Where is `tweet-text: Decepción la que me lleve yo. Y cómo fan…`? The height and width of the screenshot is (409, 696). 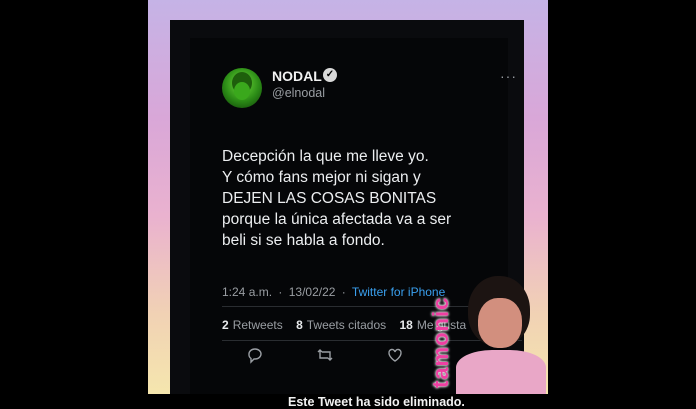 tweet-text: Decepción la que me lleve yo. Y cómo fan… is located at coordinates (337, 198).